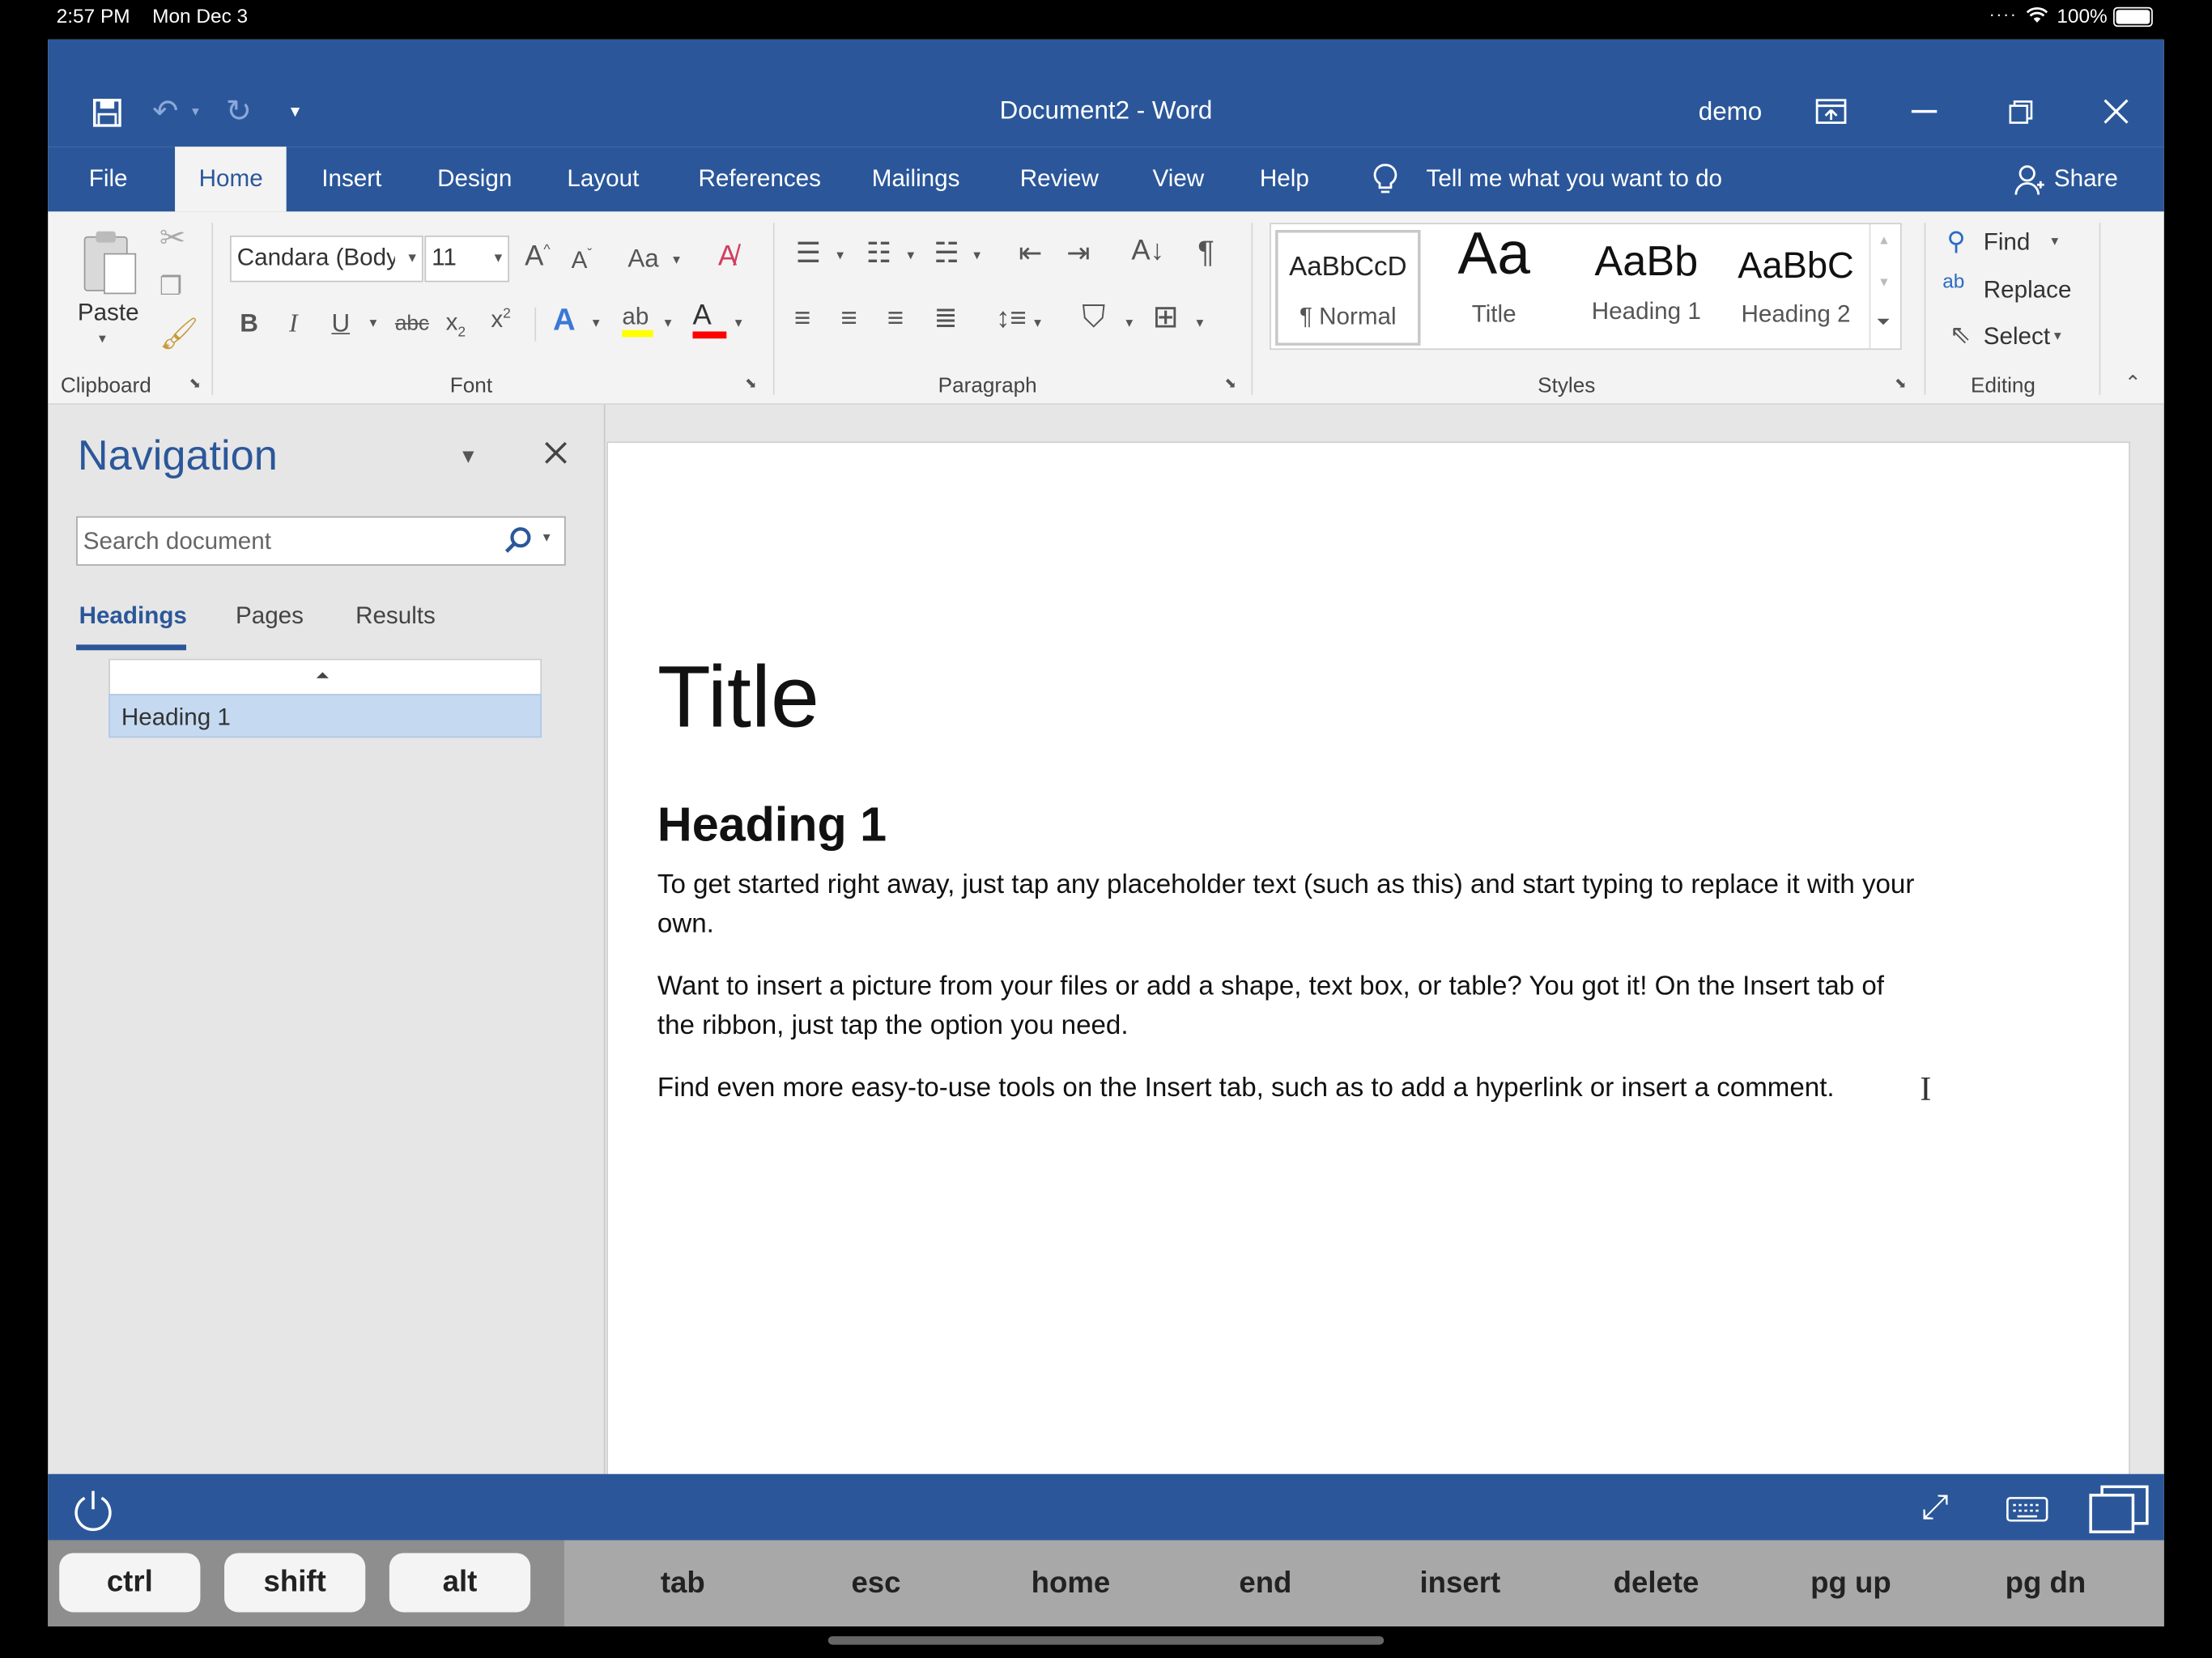 The height and width of the screenshot is (1658, 2212). Describe the element at coordinates (130, 1583) in the screenshot. I see `ctrl-key: ctrl` at that location.